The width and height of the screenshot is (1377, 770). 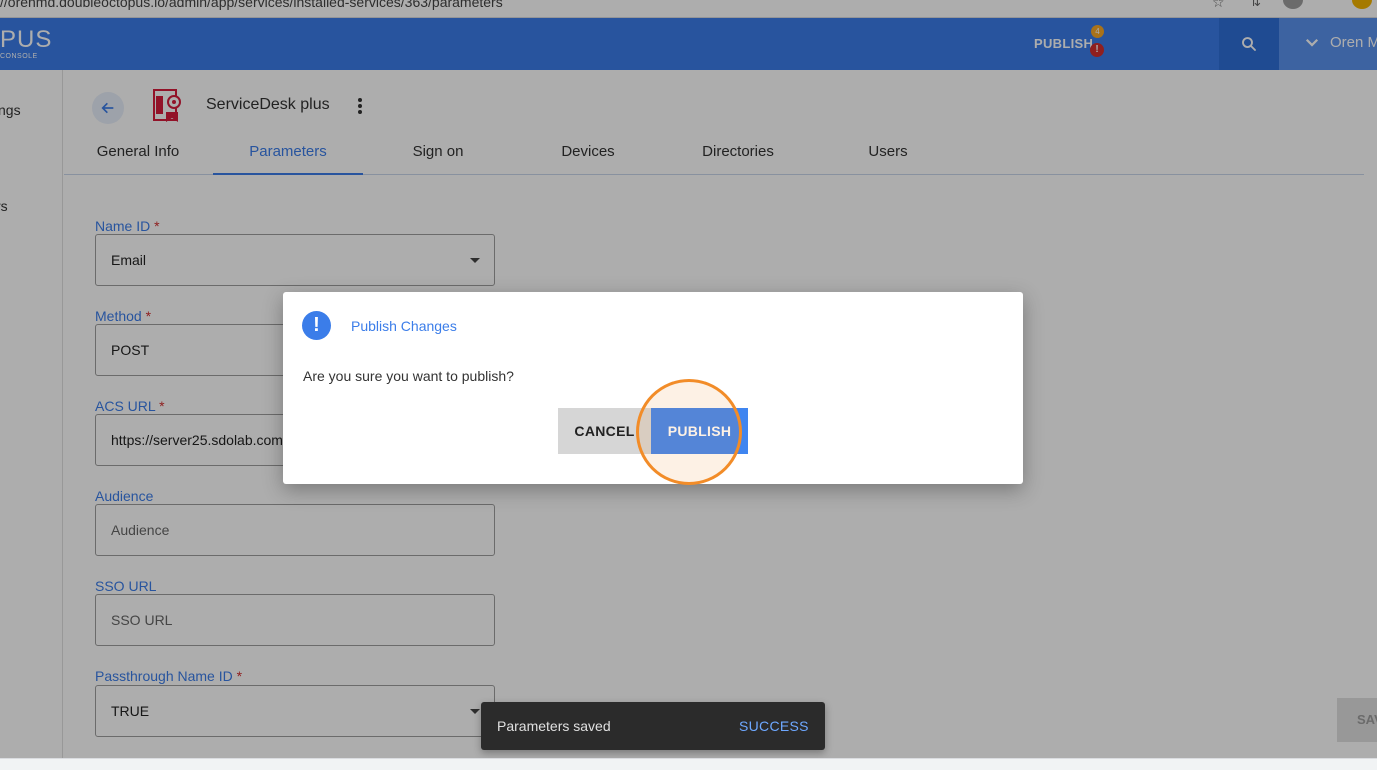 I want to click on browser-bottom-bar, so click(x=688, y=764).